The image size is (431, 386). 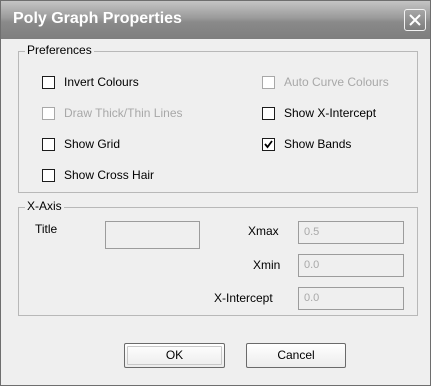 I want to click on xmin-label: Xmin, so click(x=267, y=265).